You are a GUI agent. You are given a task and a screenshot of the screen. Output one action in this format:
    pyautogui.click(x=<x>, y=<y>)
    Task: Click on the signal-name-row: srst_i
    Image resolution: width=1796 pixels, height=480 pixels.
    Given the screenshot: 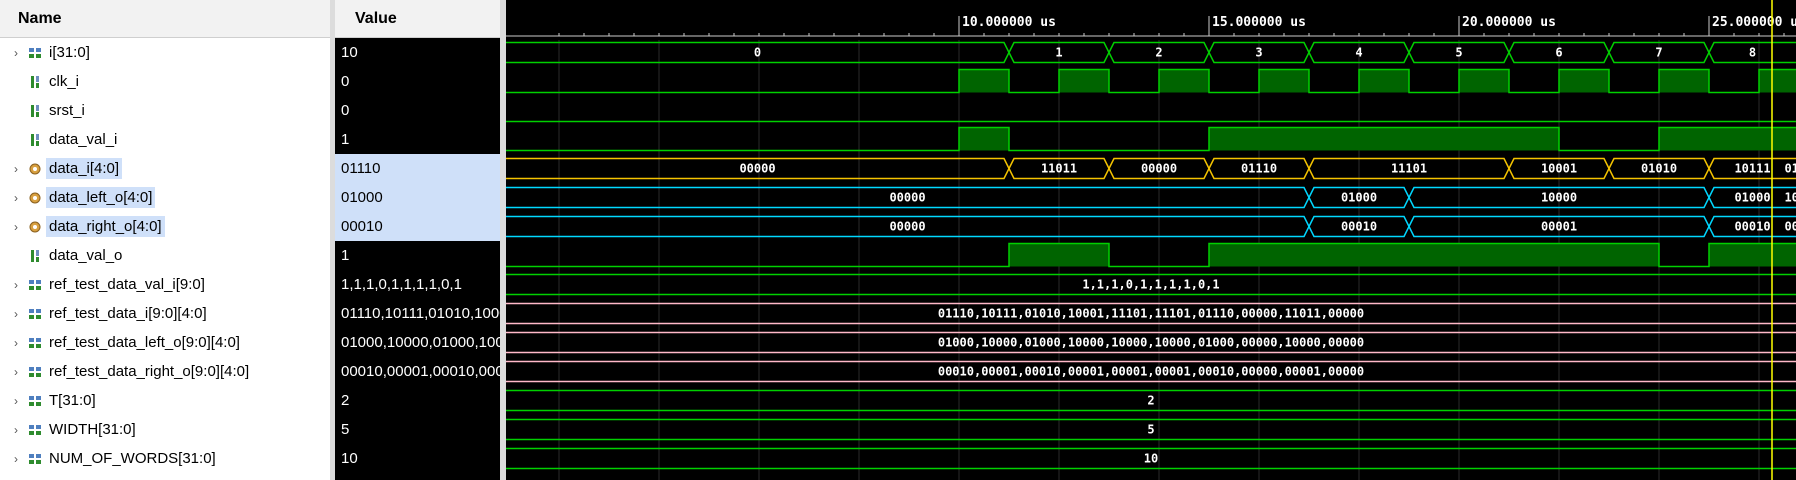 What is the action you would take?
    pyautogui.click(x=165, y=110)
    